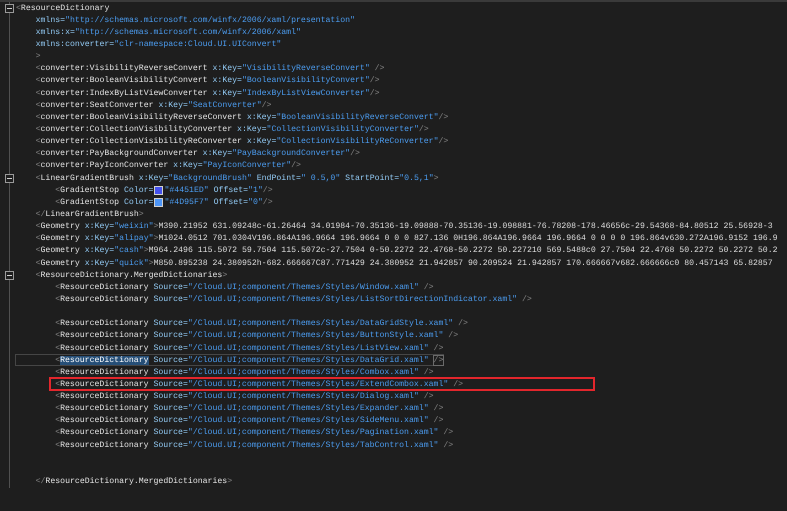  I want to click on attribute-value: "#4451ED", so click(186, 190).